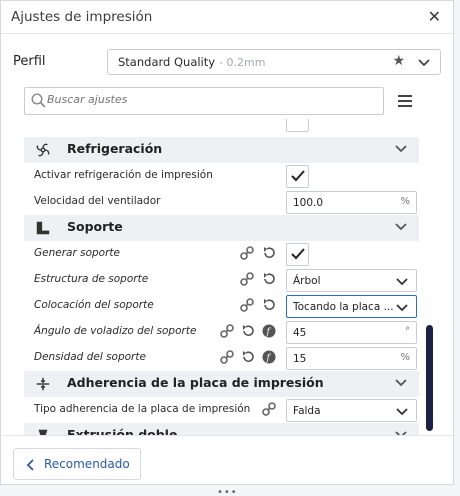  Describe the element at coordinates (227, 491) in the screenshot. I see `resize-grip-icon: •••` at that location.